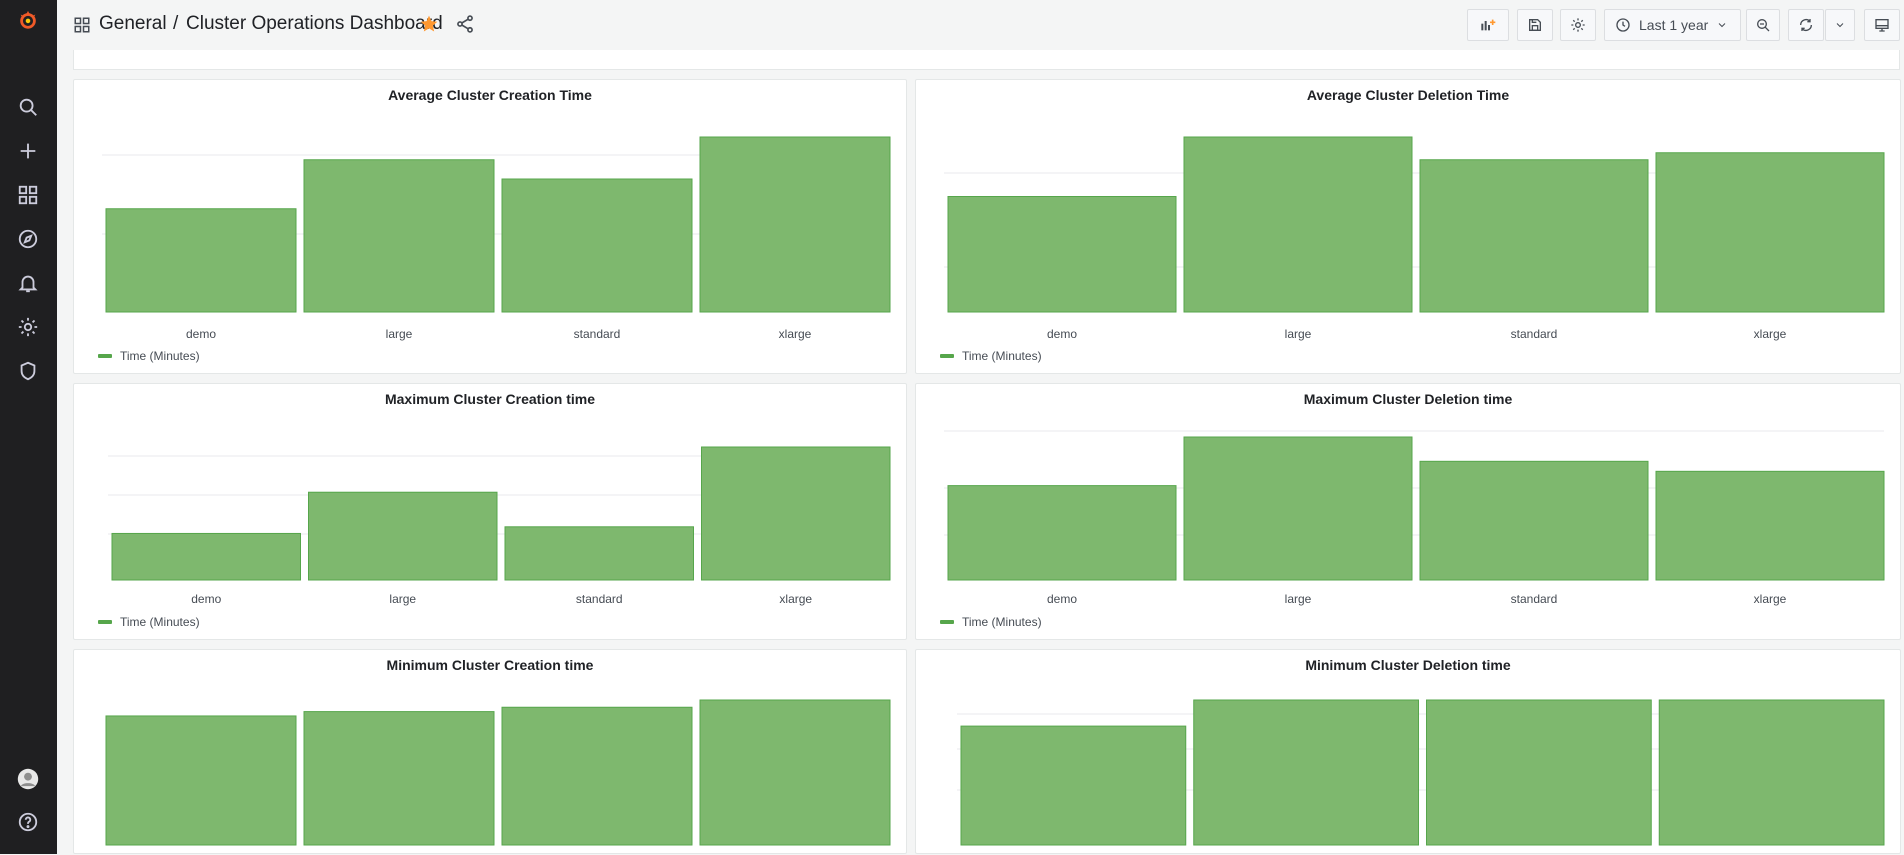 This screenshot has width=1904, height=855. I want to click on dashboards-grid-icon, so click(82, 25).